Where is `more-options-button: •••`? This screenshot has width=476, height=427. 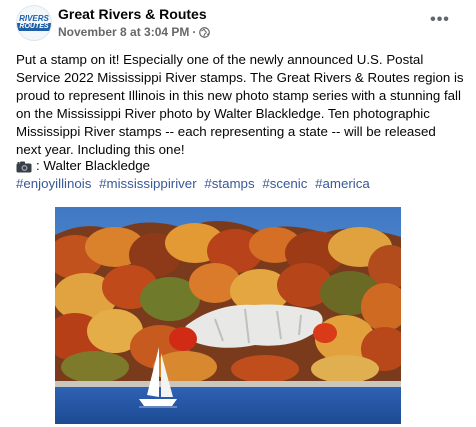
more-options-button: ••• is located at coordinates (440, 20).